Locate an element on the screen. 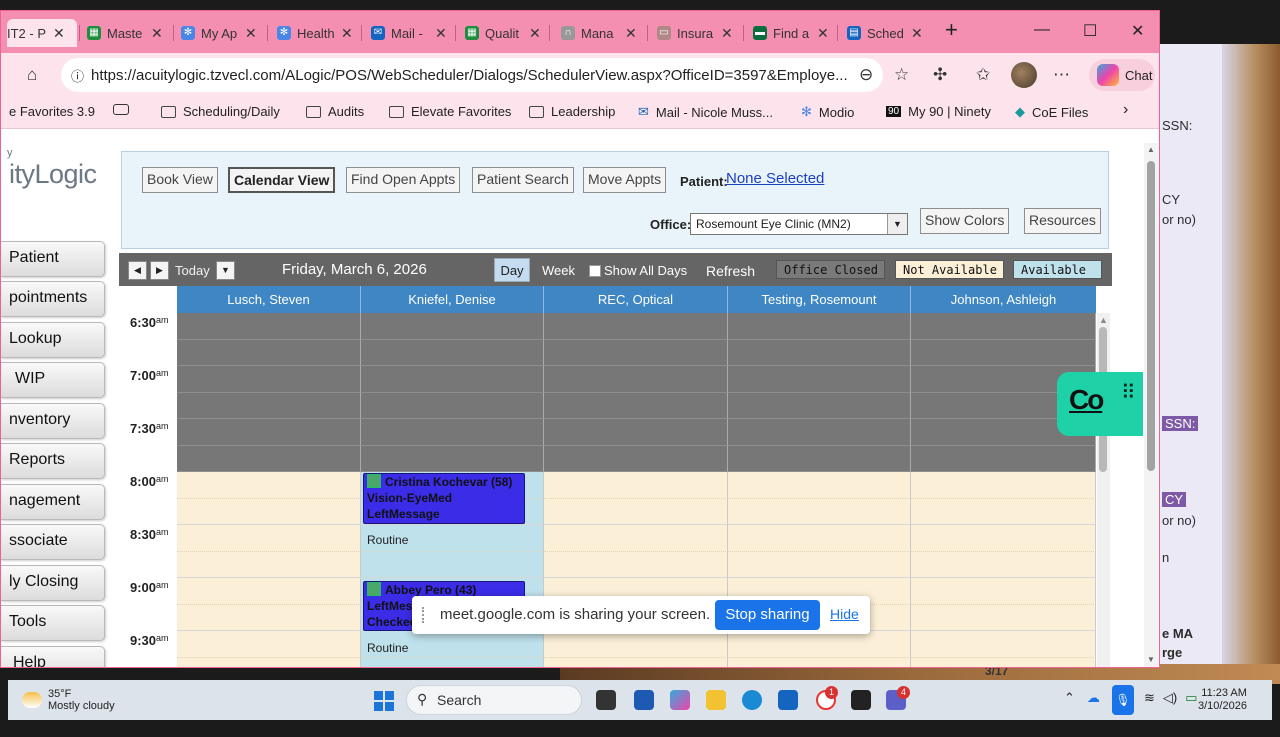  fav-item: Scheduling/Daily is located at coordinates (220, 111).